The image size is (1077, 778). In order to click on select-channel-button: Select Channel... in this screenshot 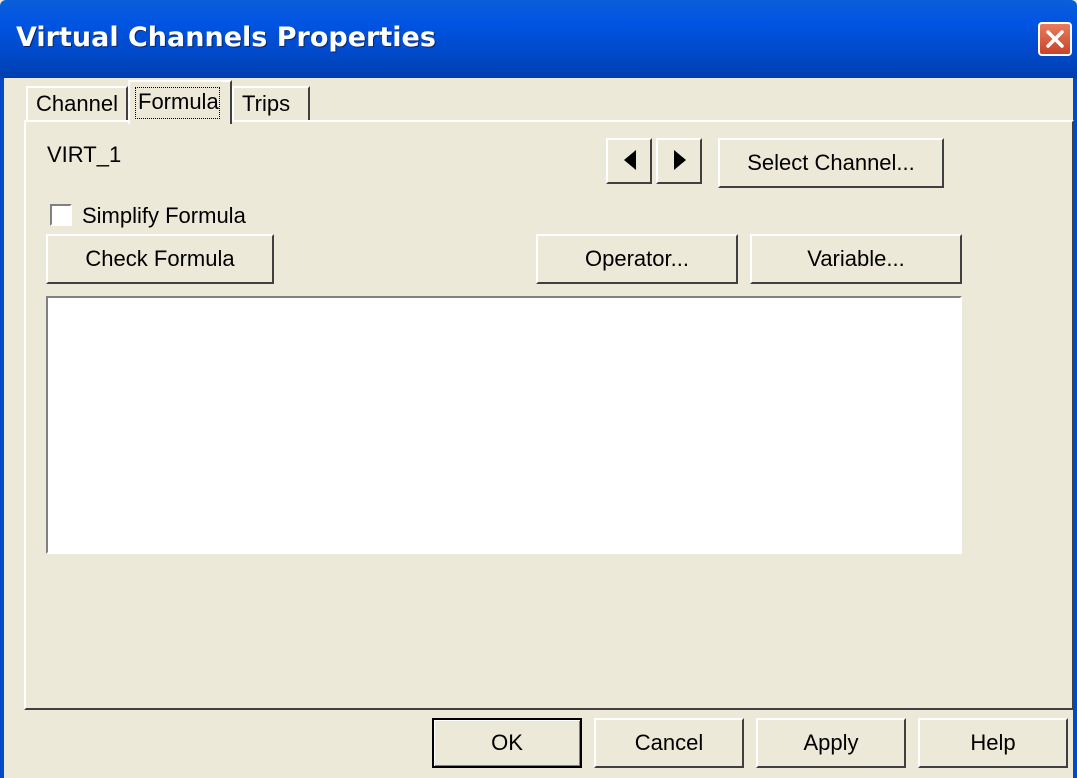, I will do `click(831, 163)`.